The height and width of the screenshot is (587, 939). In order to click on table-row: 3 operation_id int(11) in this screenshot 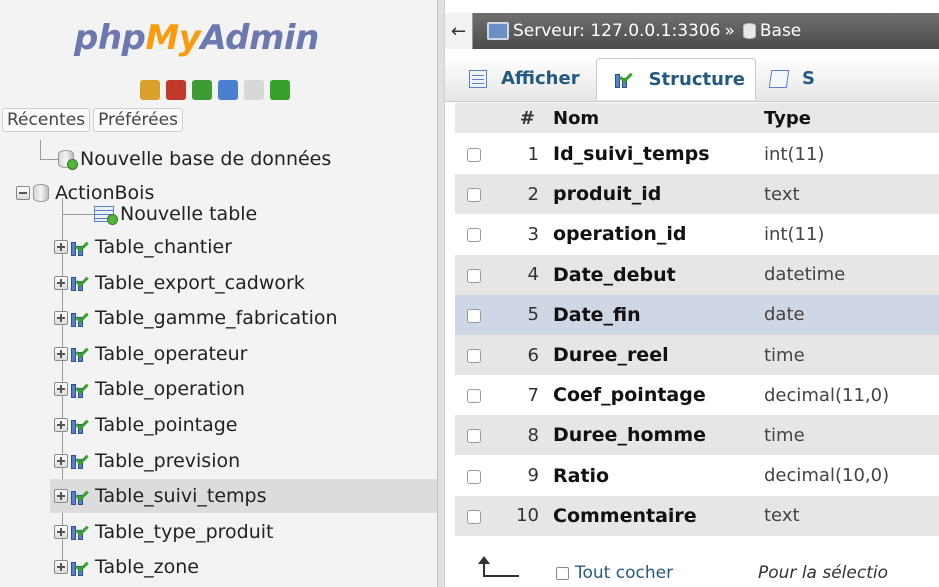, I will do `click(697, 234)`.